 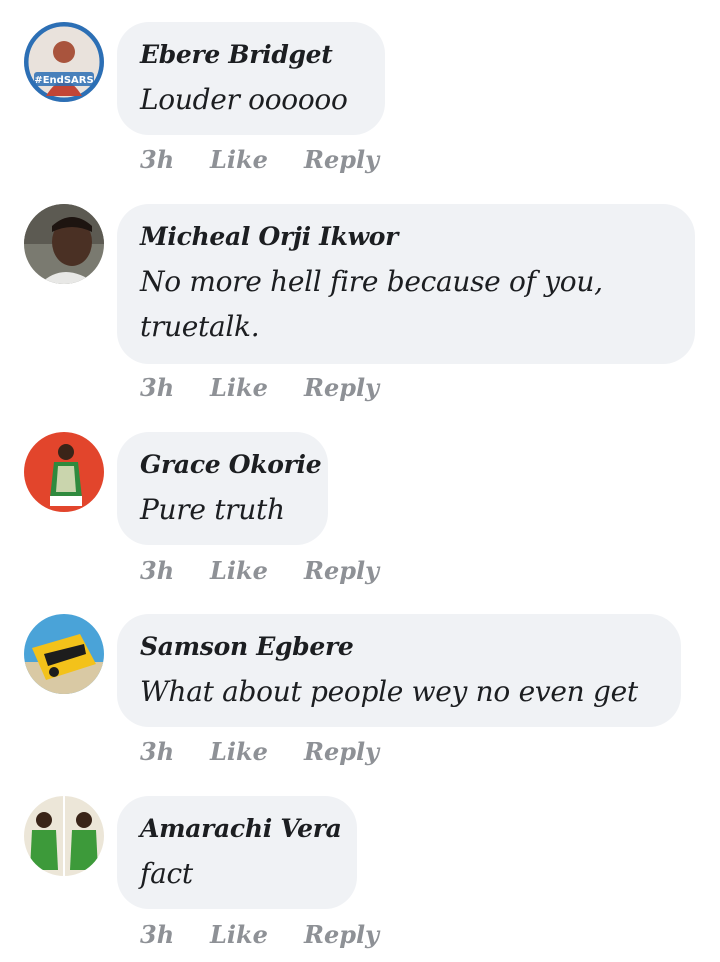 I want to click on comment-author: Amarachi Vera, so click(x=241, y=829).